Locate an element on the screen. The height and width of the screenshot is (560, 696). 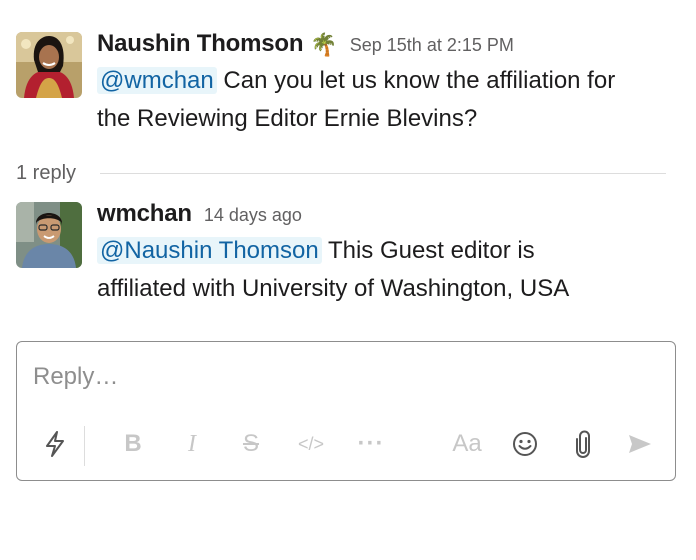
message-text-line1: Can you let us know the affiliation for is located at coordinates (416, 80).